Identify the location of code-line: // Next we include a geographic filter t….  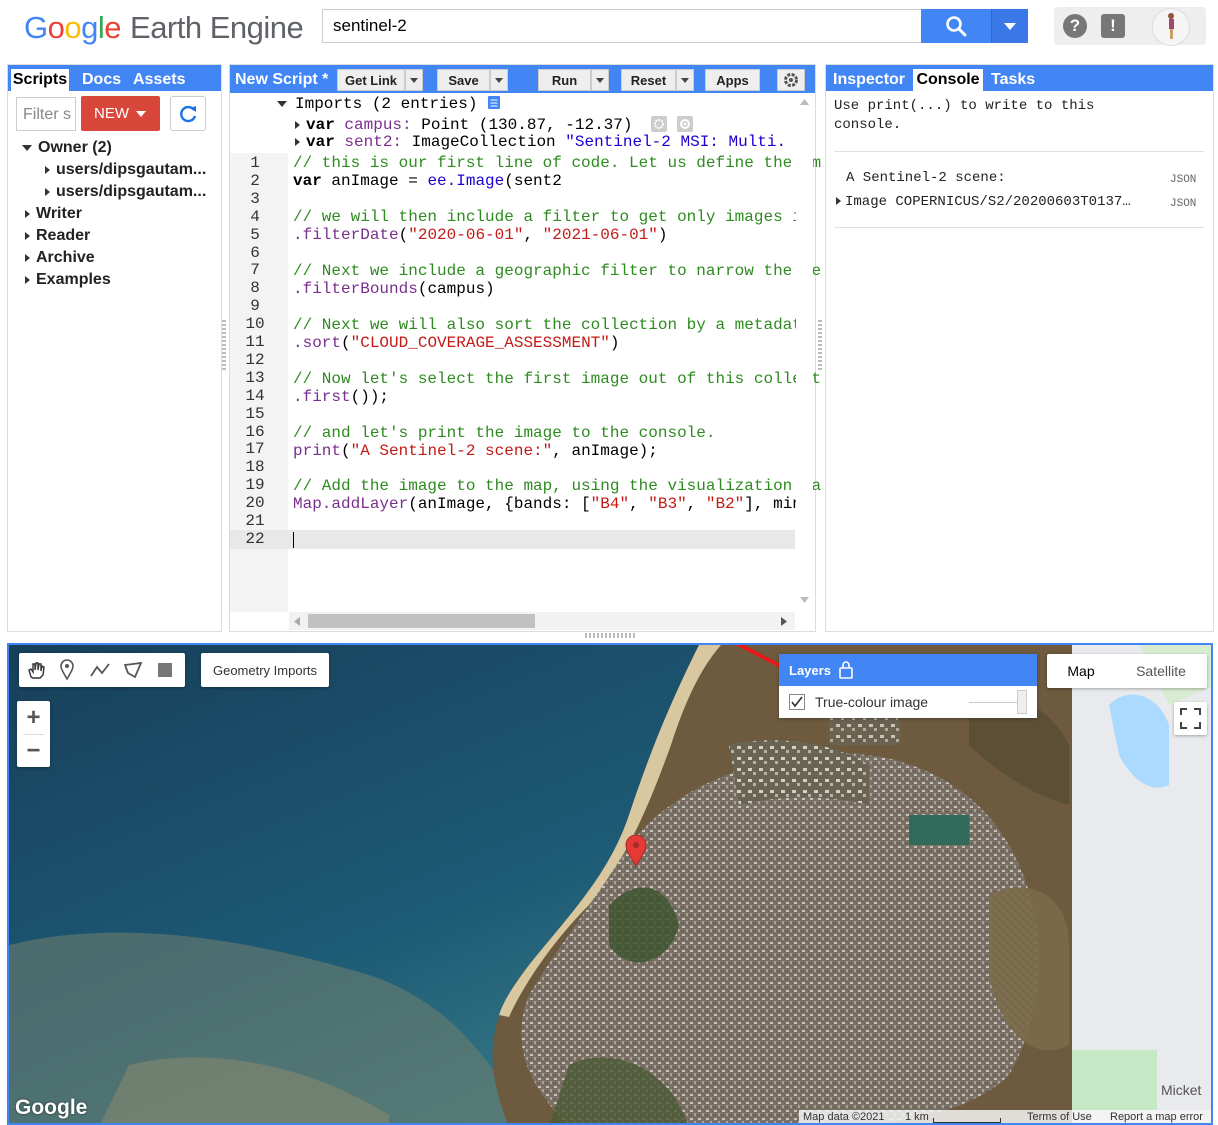
(557, 271).